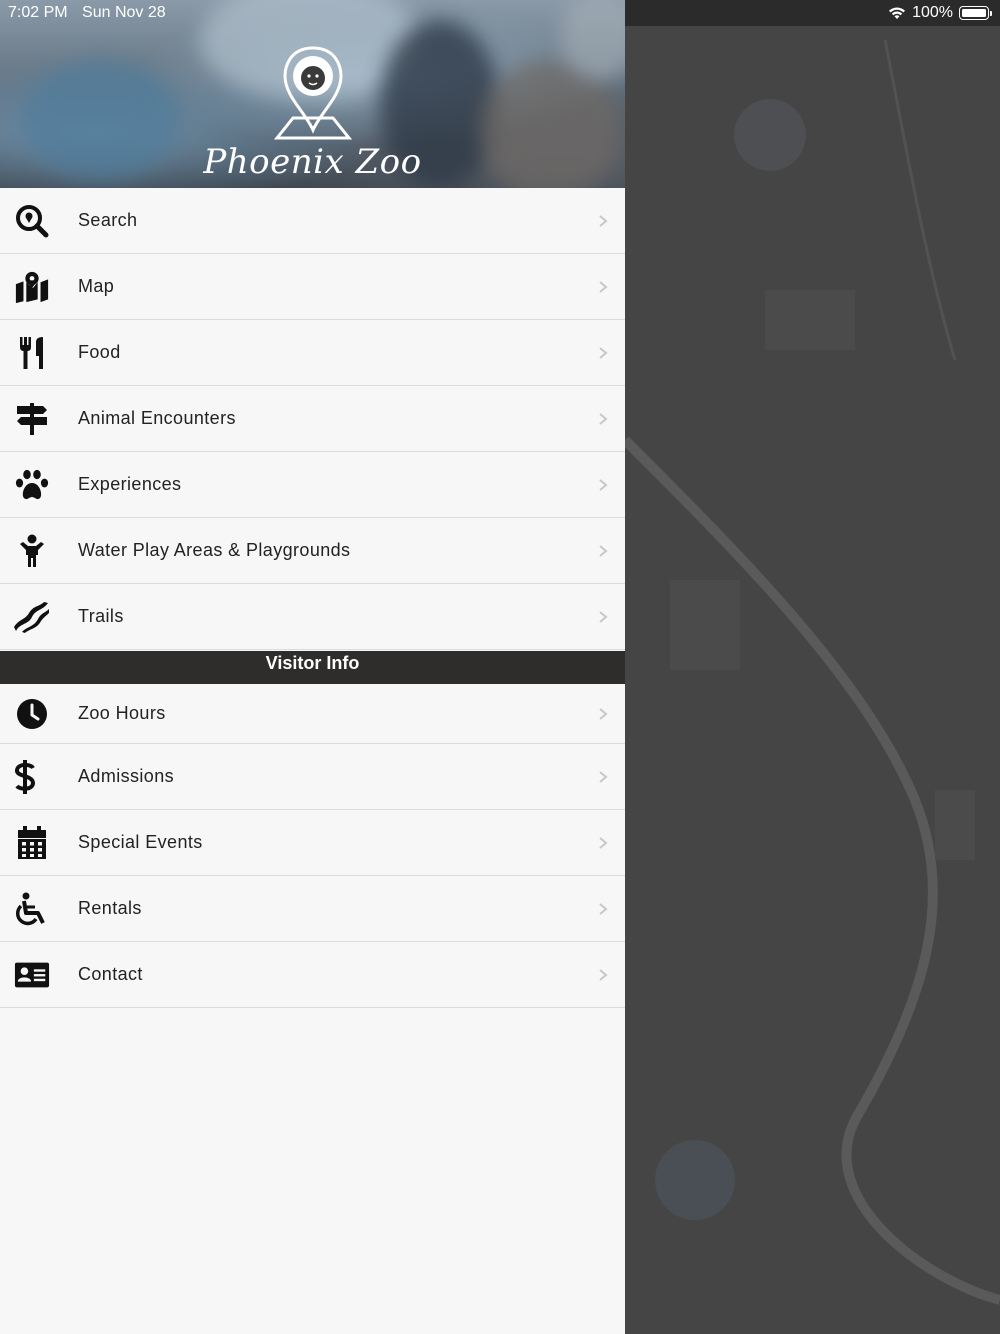 Image resolution: width=1000 pixels, height=1334 pixels. I want to click on menu-item-label: Zoo Hours, so click(122, 713).